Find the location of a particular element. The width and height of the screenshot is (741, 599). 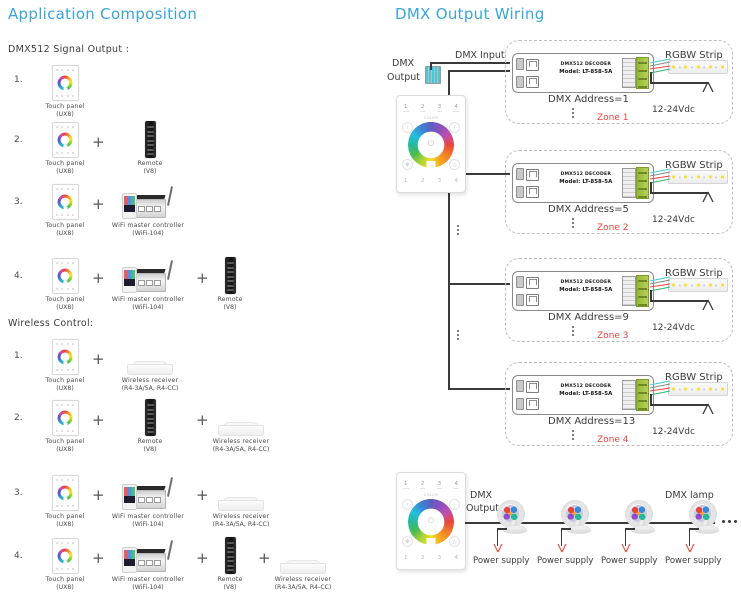

zone-name-label: Zone 4 is located at coordinates (613, 440).